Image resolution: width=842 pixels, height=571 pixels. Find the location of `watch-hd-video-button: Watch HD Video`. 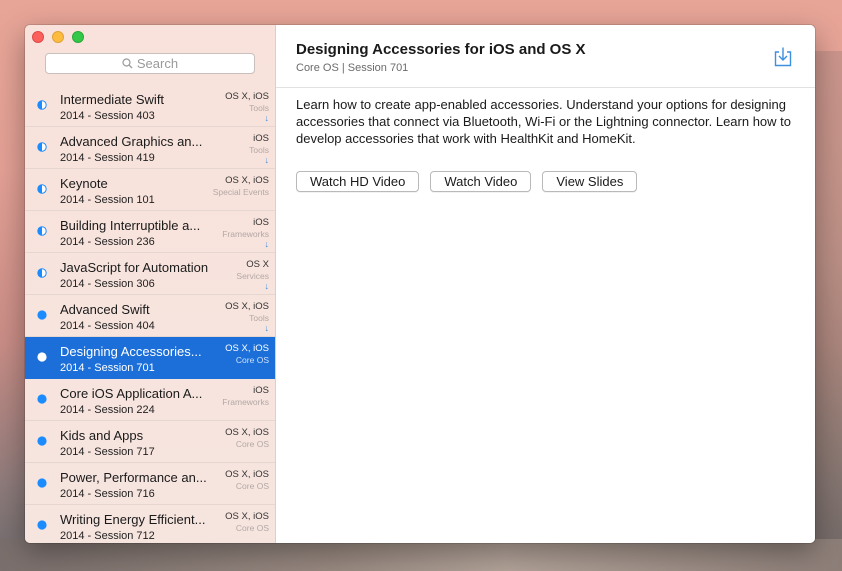

watch-hd-video-button: Watch HD Video is located at coordinates (358, 181).